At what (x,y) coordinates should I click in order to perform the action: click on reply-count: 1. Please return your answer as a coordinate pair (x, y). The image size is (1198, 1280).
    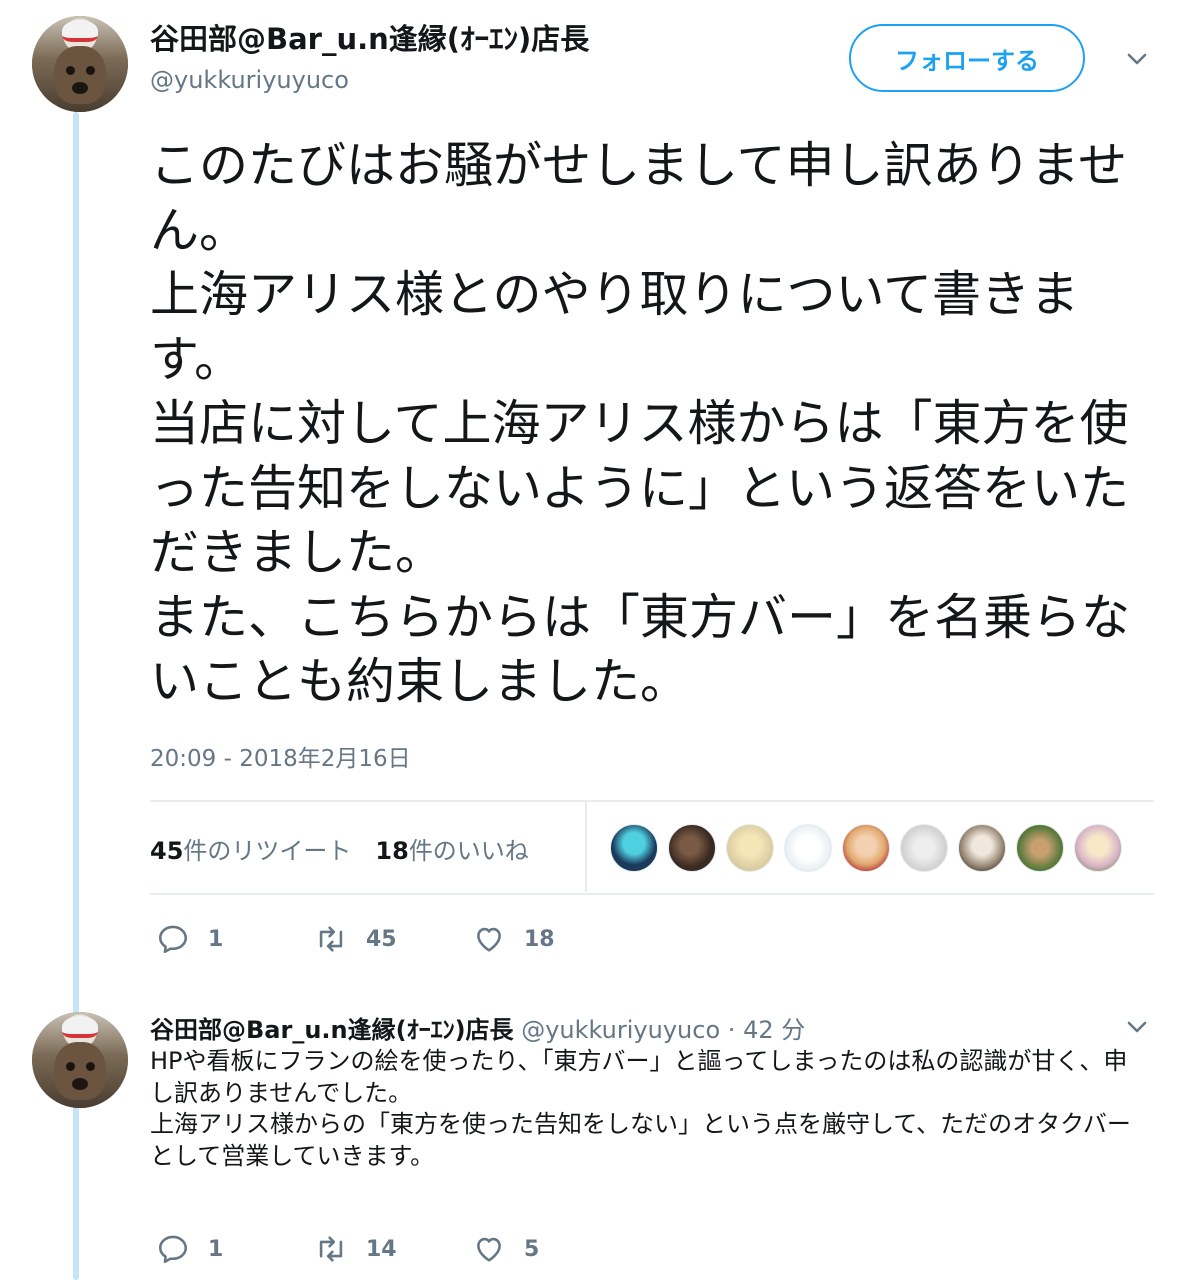
    Looking at the image, I should click on (216, 939).